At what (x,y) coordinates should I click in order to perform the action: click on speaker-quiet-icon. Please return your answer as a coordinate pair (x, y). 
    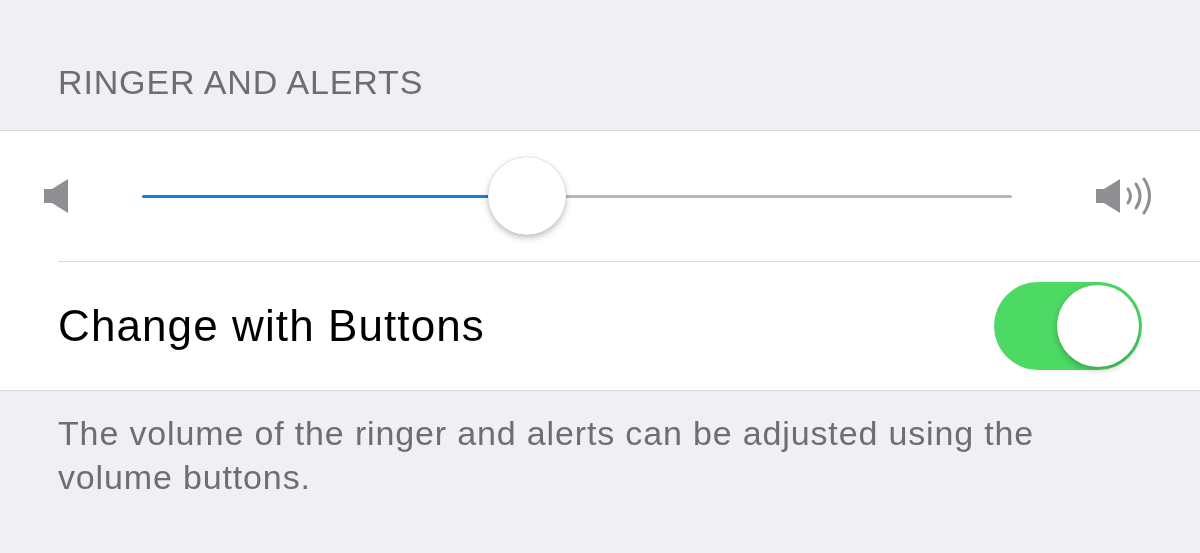
    Looking at the image, I should click on (56, 196).